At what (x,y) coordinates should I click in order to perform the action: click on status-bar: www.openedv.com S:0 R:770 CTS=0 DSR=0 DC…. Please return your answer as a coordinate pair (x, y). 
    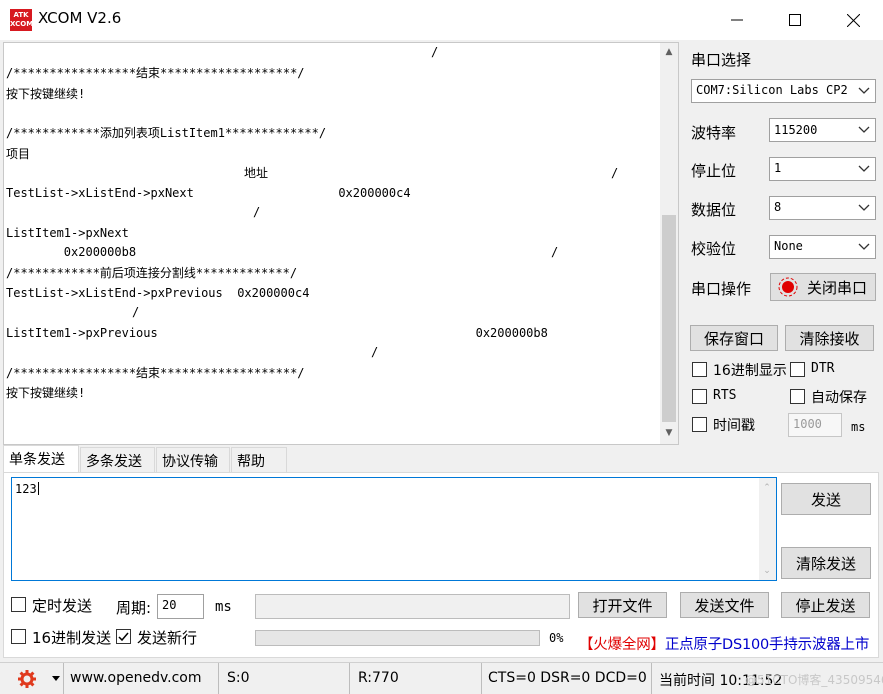
    Looking at the image, I should click on (441, 678).